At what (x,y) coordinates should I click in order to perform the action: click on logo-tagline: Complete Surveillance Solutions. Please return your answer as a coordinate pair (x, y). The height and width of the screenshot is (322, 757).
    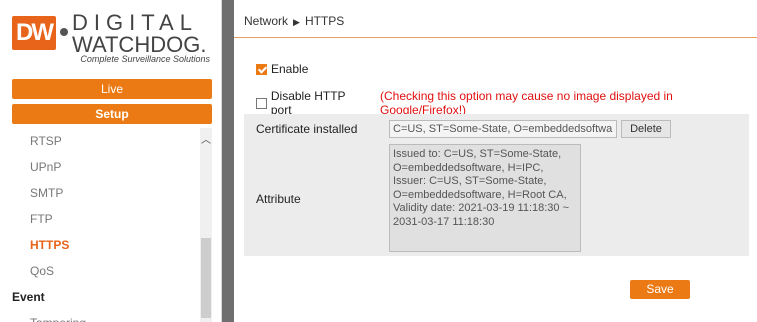
    Looking at the image, I should click on (145, 59).